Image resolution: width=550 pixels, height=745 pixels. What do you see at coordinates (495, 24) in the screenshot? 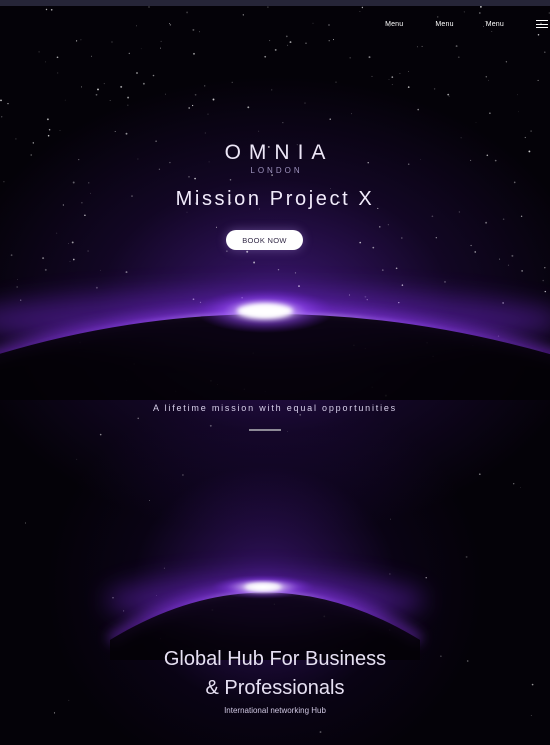
I see `nav-item-menu-3: Menu` at bounding box center [495, 24].